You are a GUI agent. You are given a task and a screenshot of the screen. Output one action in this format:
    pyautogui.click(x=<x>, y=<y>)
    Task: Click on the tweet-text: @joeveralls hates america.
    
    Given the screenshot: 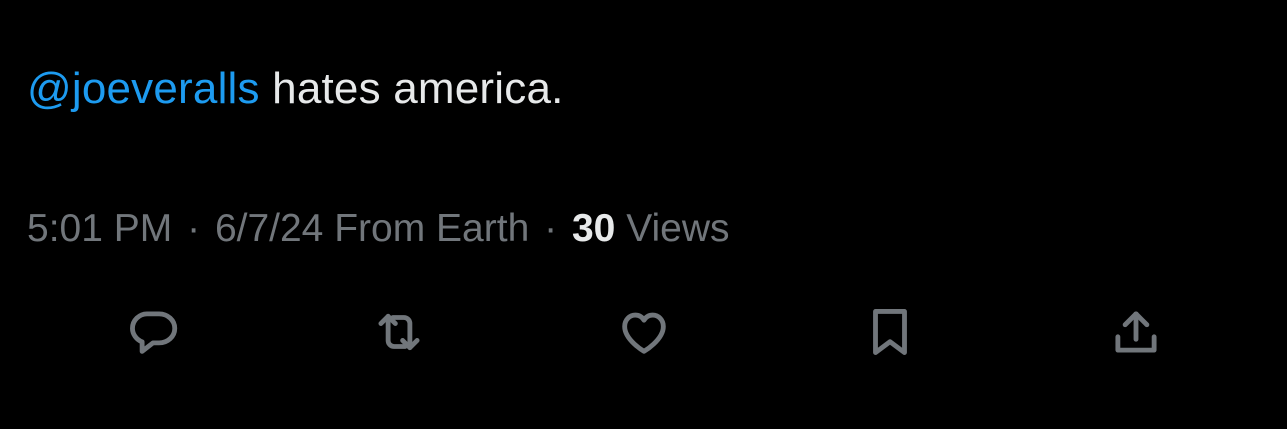 What is the action you would take?
    pyautogui.click(x=295, y=89)
    